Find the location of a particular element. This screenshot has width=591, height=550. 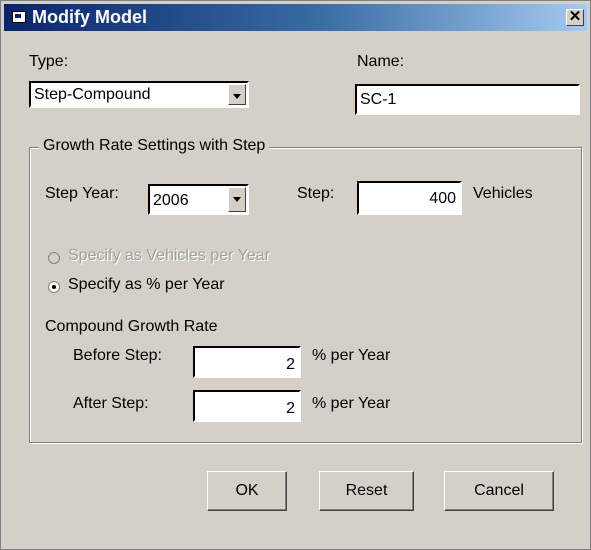

title-bar: Modify Model ✕ is located at coordinates (295, 17).